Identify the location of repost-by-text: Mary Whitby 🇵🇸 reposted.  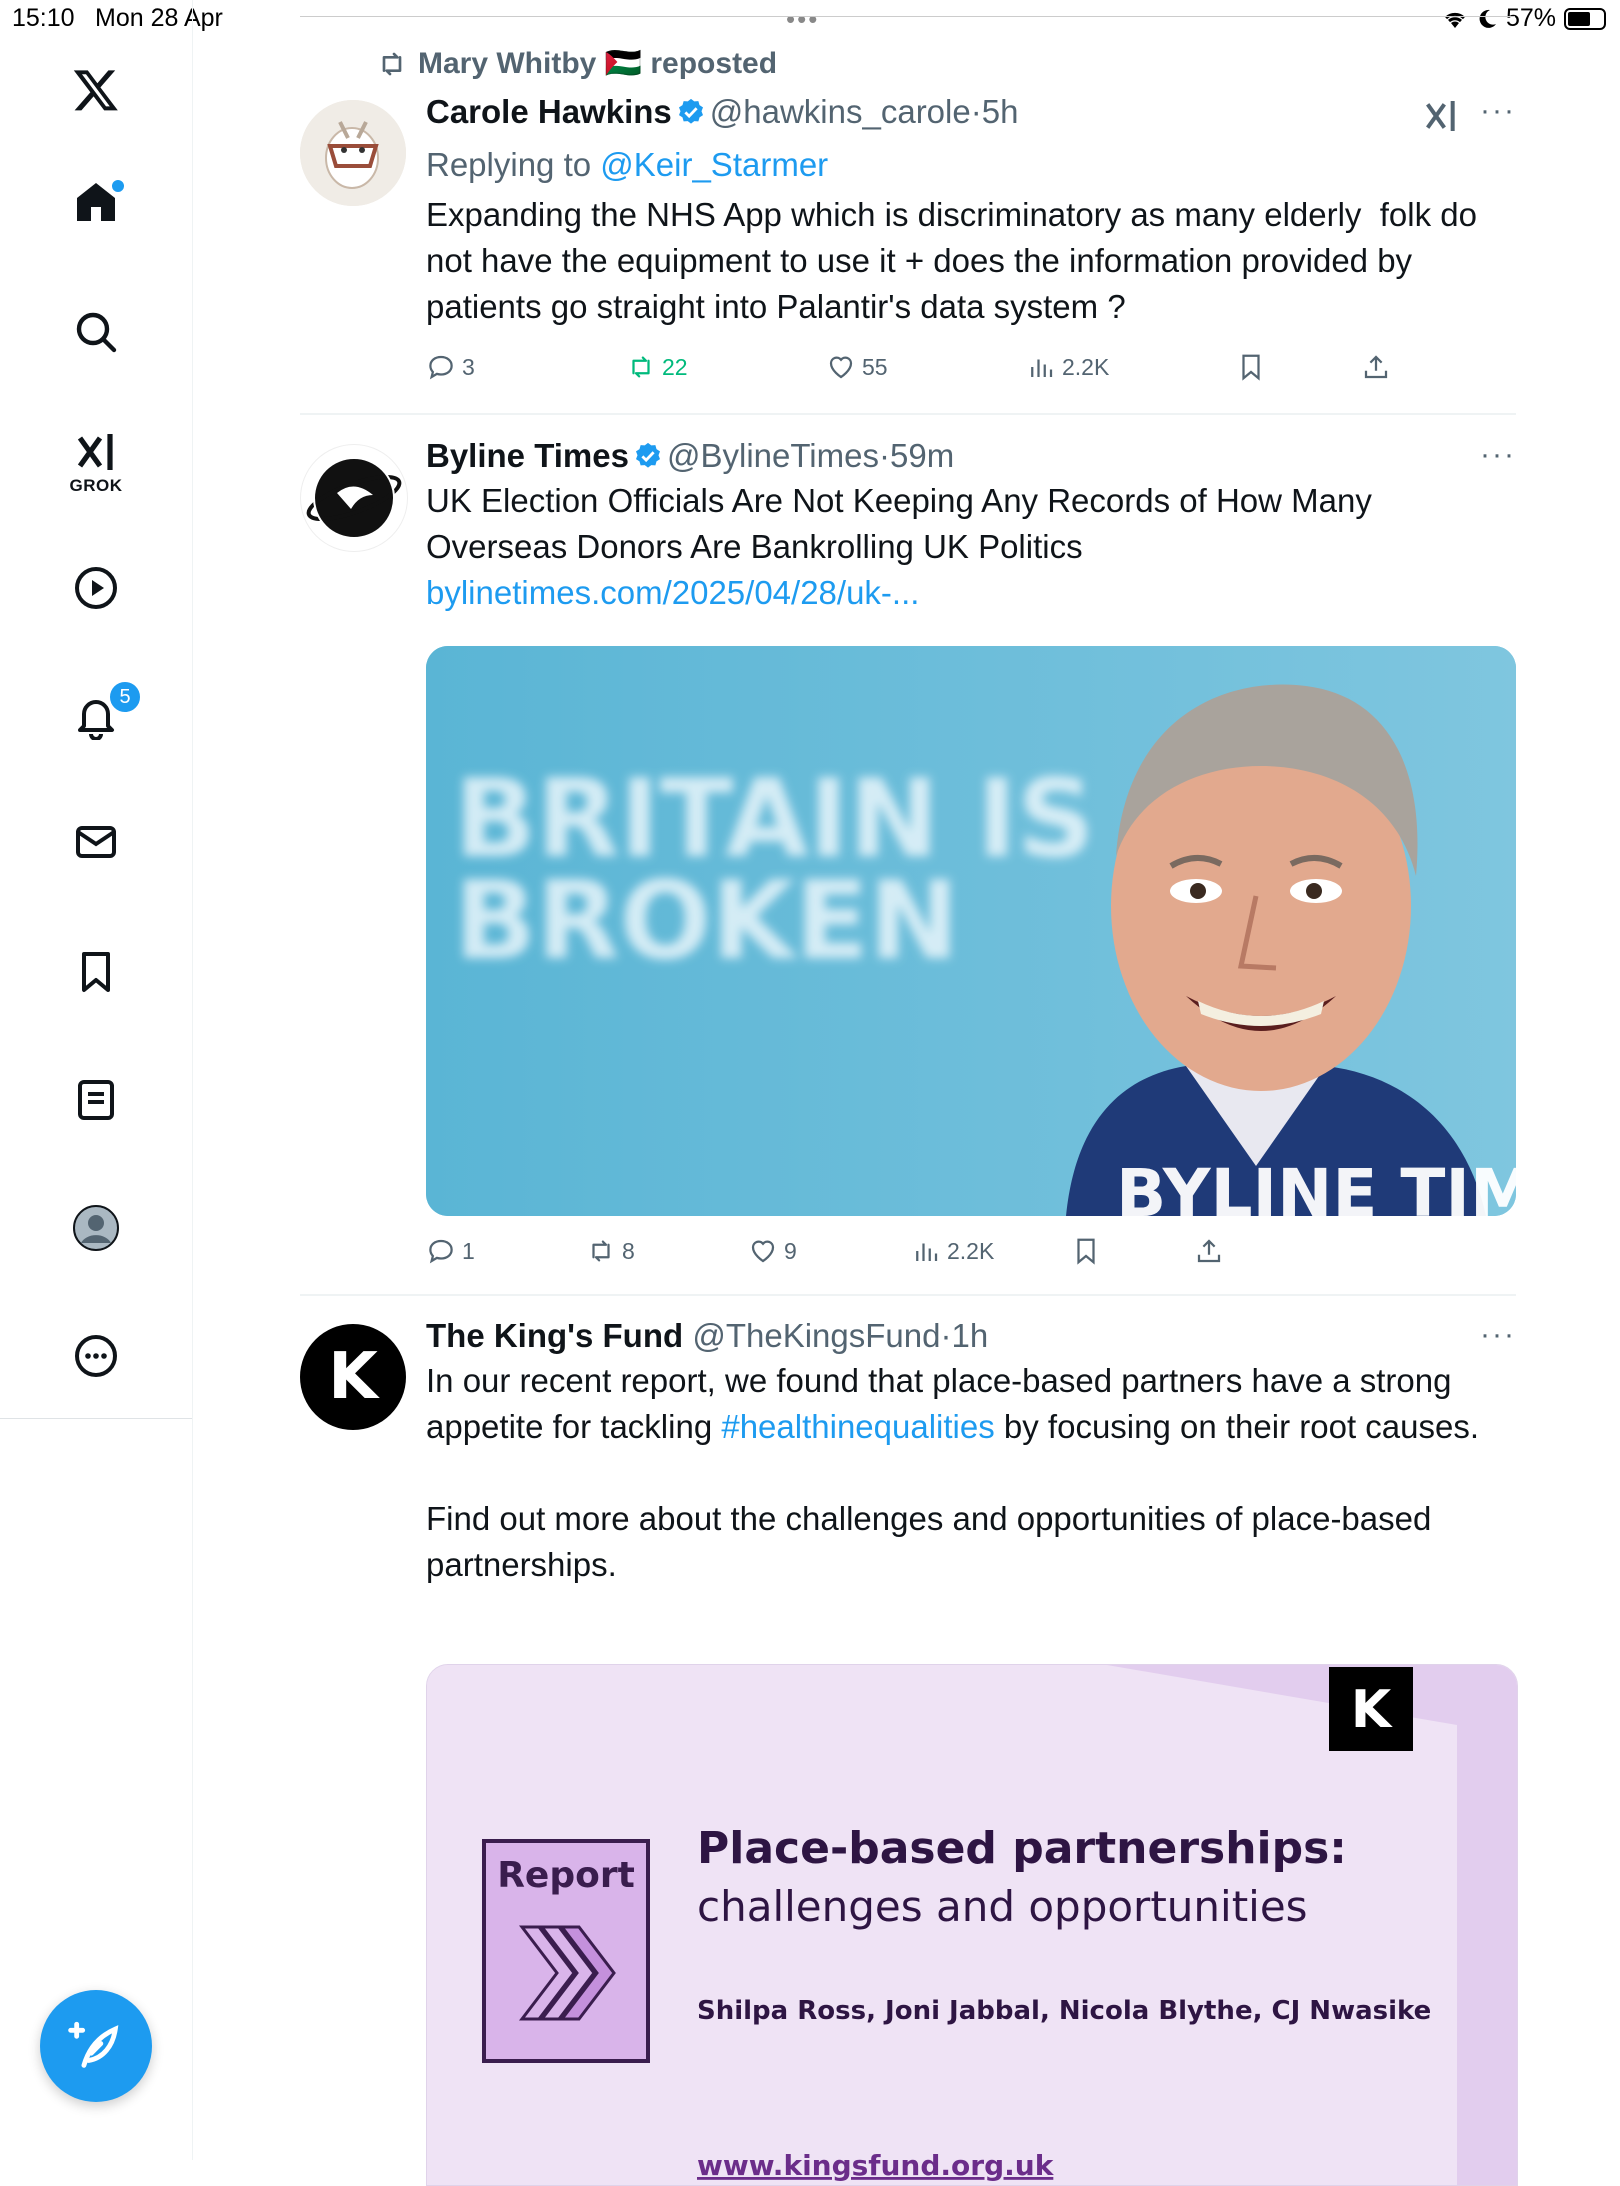
(598, 63).